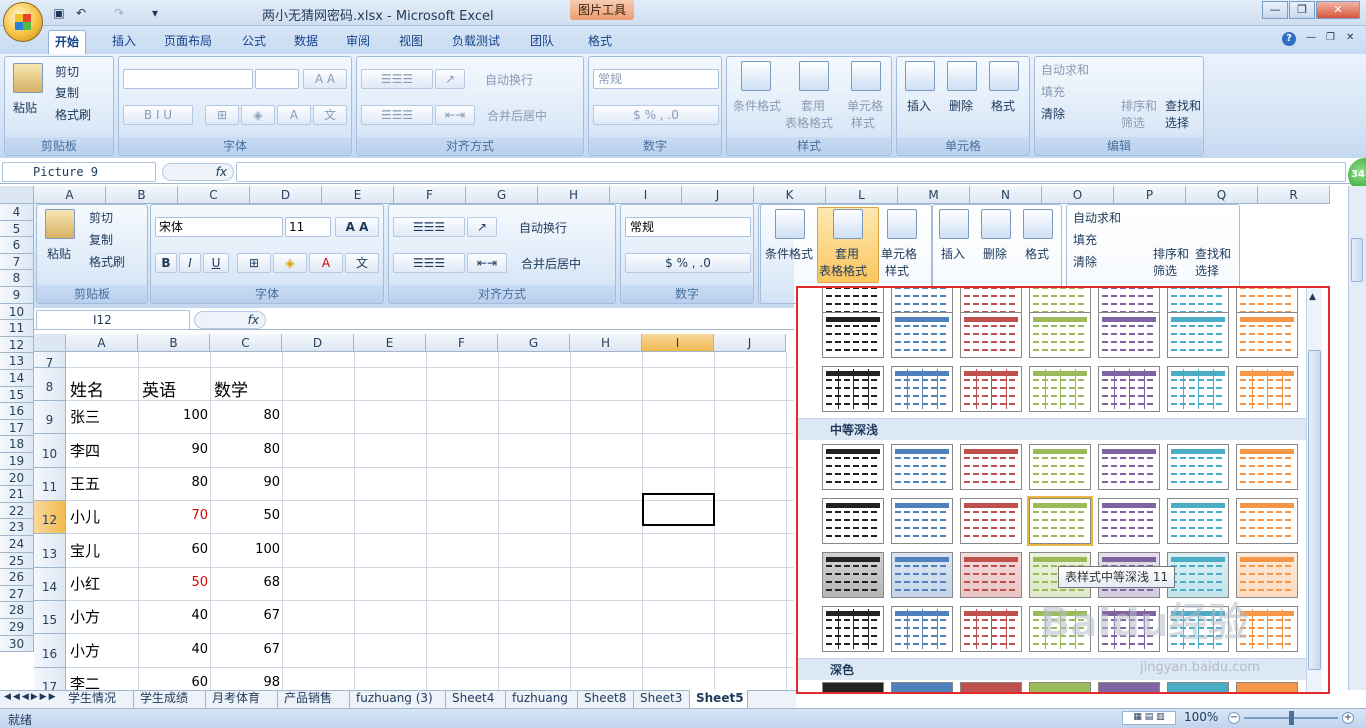 Image resolution: width=1366 pixels, height=728 pixels. Describe the element at coordinates (1311, 37) in the screenshot. I see `ribbon-minimize-icon: —` at that location.